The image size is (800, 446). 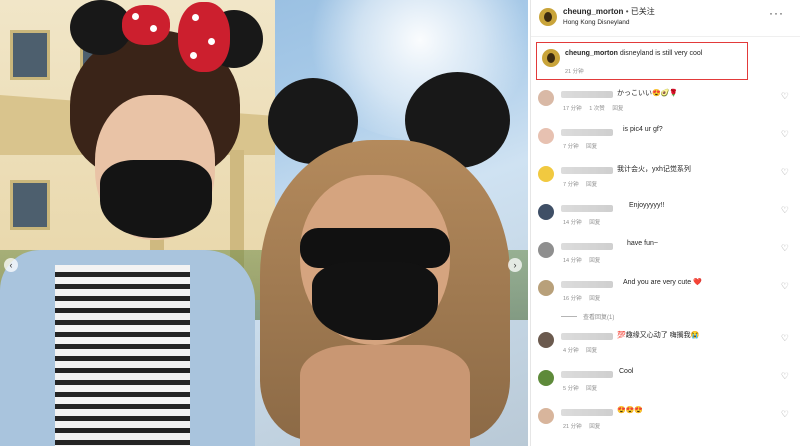 I want to click on replies-divider, so click(x=569, y=316).